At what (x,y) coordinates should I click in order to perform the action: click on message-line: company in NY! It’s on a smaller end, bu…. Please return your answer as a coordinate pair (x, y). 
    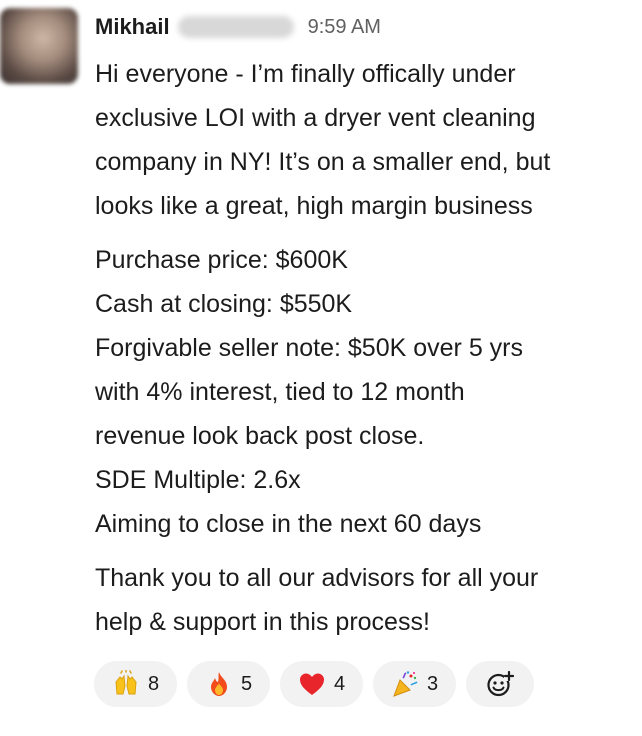
    Looking at the image, I should click on (323, 162).